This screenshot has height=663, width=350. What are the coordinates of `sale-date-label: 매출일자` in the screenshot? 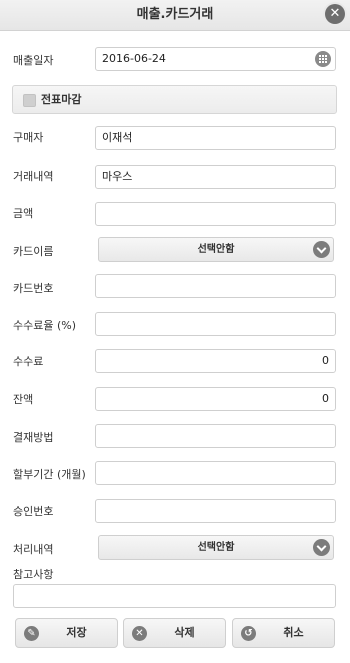 It's located at (33, 60).